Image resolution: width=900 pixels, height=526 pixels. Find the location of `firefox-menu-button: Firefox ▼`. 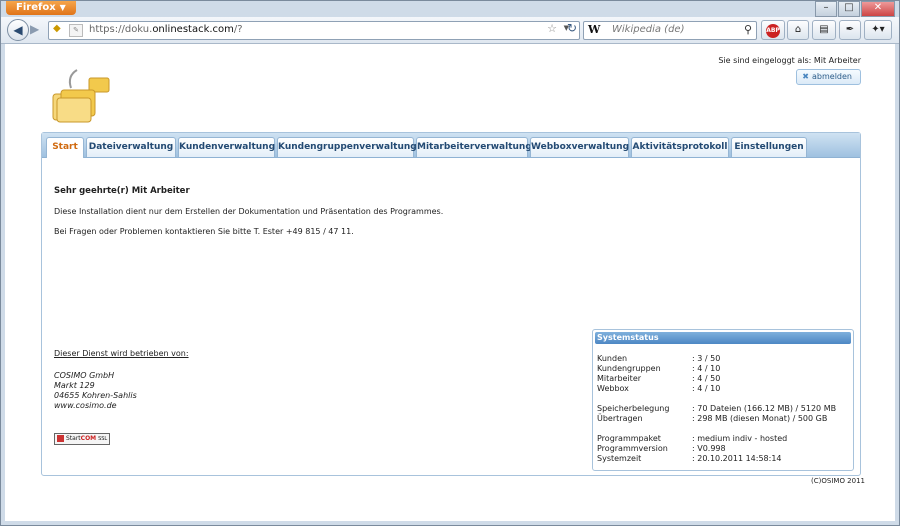

firefox-menu-button: Firefox ▼ is located at coordinates (41, 8).